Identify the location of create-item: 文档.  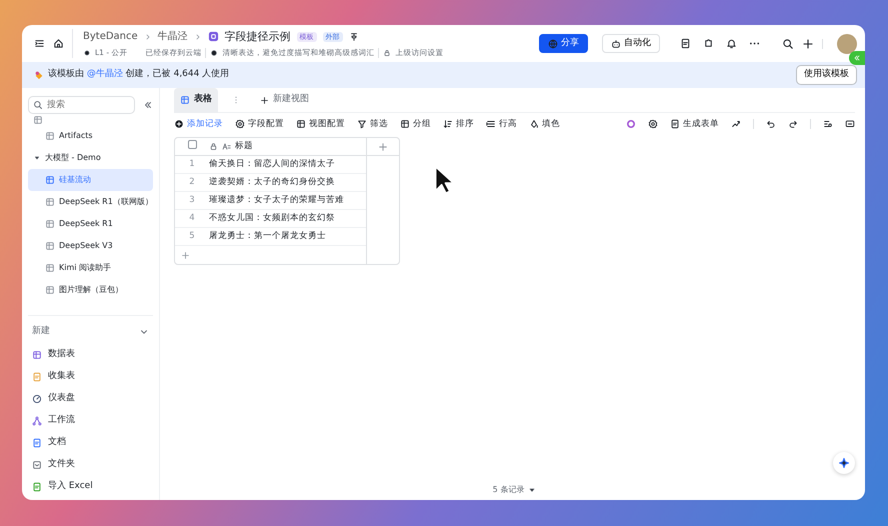
(90, 443).